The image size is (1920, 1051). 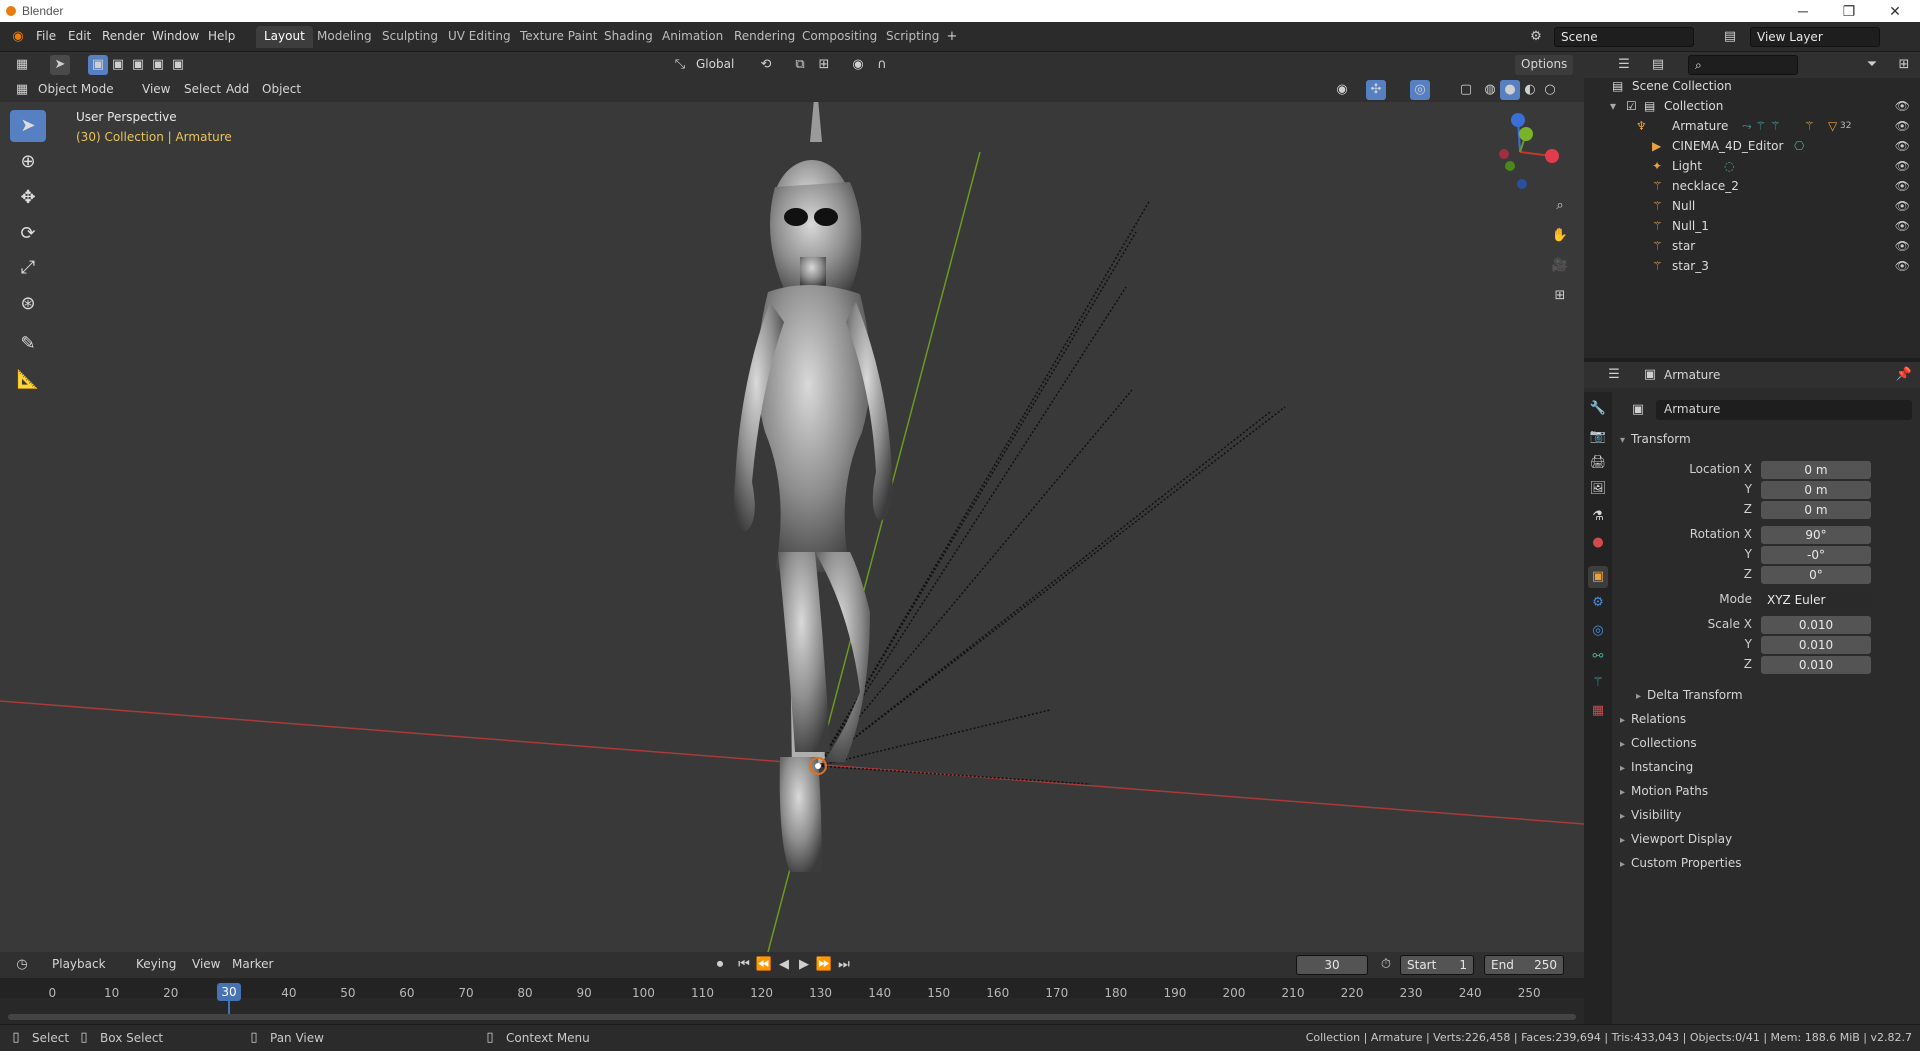 What do you see at coordinates (1386, 965) in the screenshot?
I see `preview-range-icon: ⏱` at bounding box center [1386, 965].